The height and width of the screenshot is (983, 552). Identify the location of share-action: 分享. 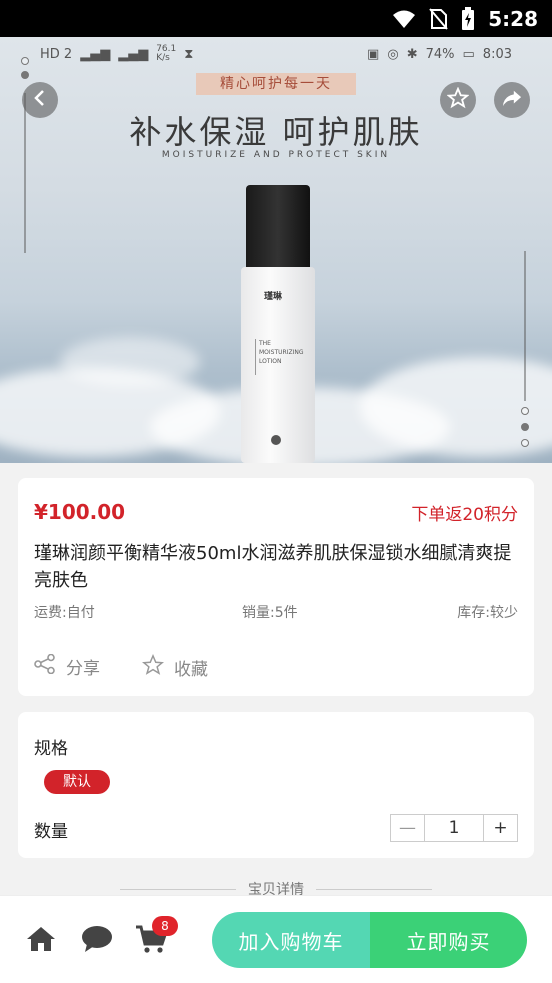
(67, 666).